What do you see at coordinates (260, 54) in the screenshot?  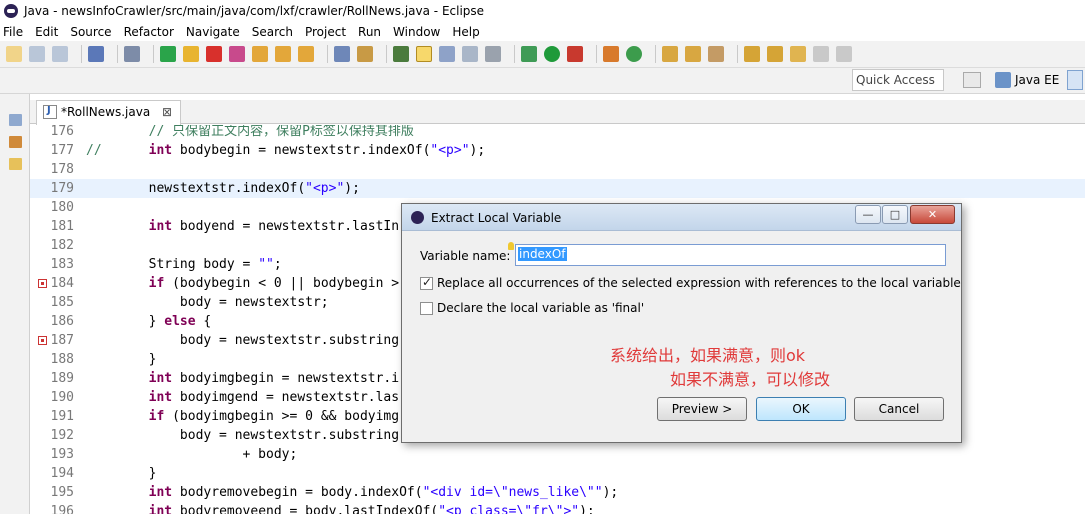 I see `step-into-icon` at bounding box center [260, 54].